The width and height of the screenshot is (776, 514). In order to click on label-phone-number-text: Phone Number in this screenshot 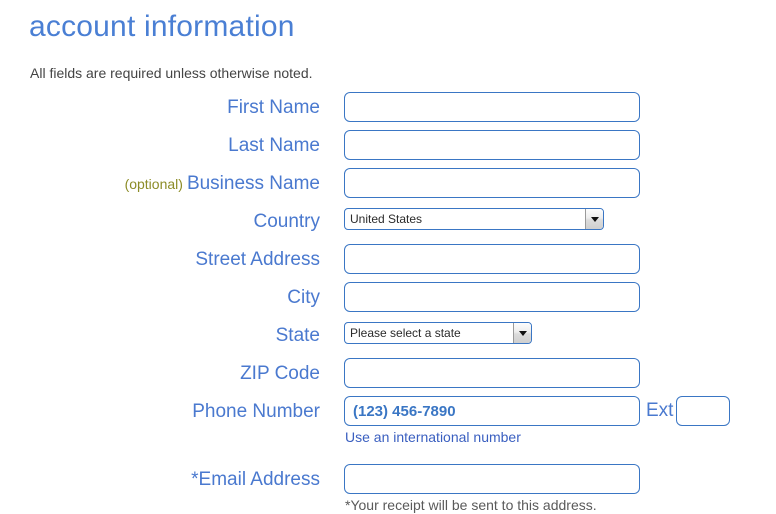, I will do `click(256, 411)`.